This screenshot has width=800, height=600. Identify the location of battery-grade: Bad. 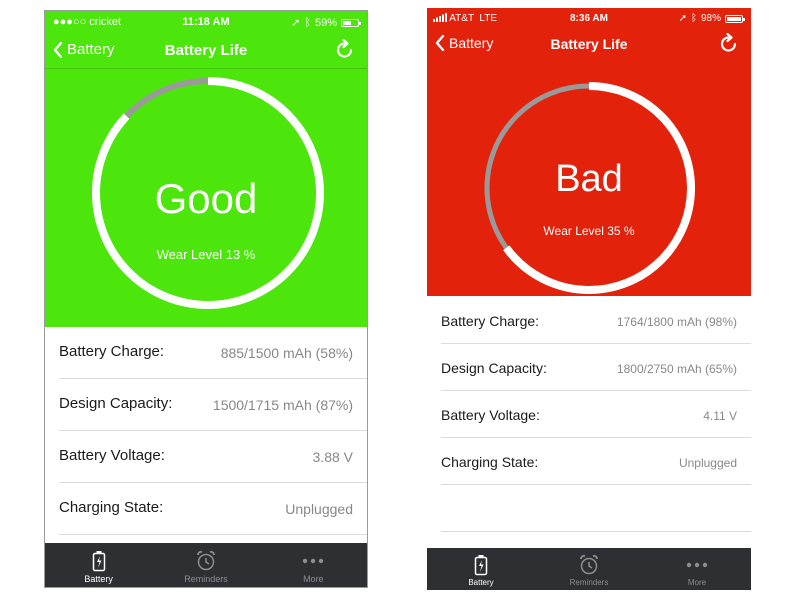
(589, 179).